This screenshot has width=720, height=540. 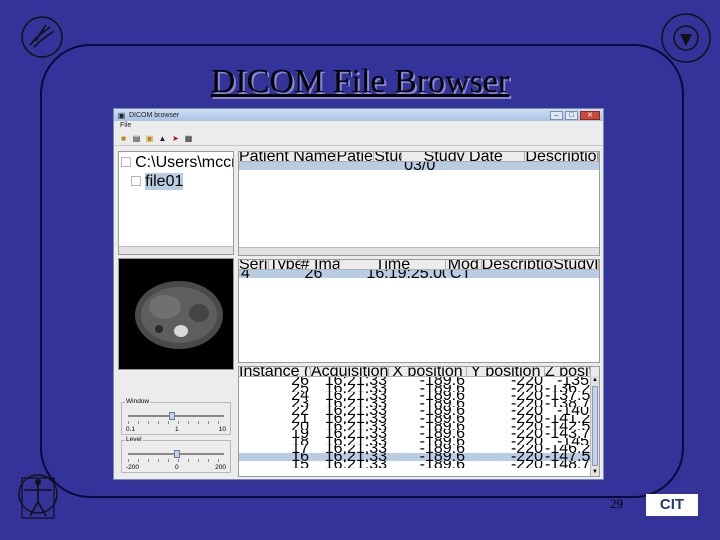 What do you see at coordinates (571, 115) in the screenshot?
I see `maximize-button: □` at bounding box center [571, 115].